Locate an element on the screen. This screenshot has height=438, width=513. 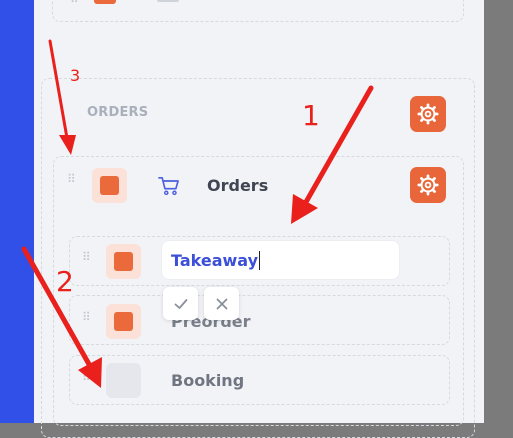
annotation-label-3: 3 is located at coordinates (75, 75).